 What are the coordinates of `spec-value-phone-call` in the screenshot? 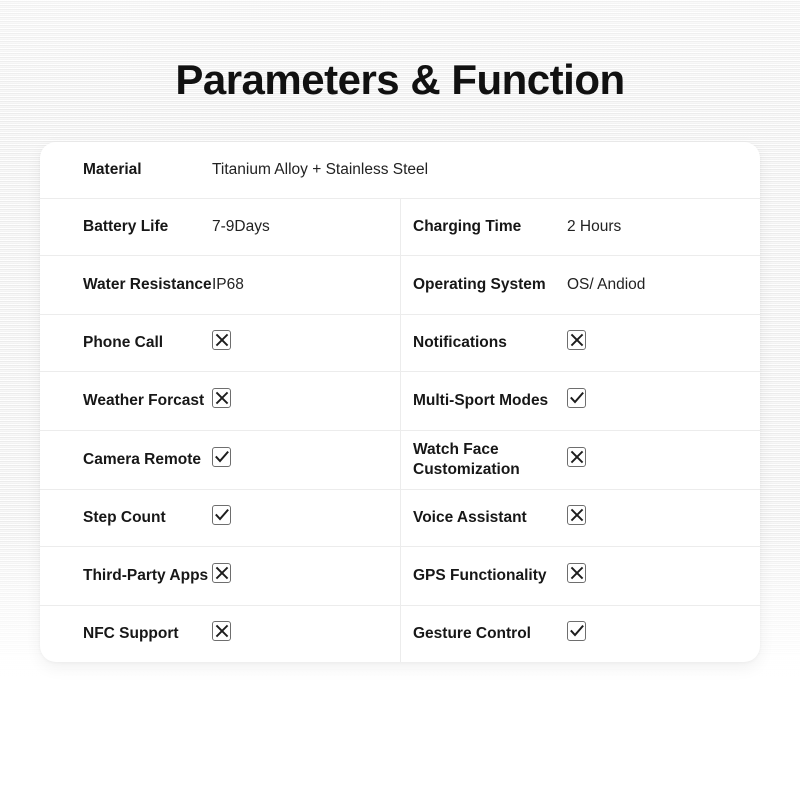 It's located at (221, 342).